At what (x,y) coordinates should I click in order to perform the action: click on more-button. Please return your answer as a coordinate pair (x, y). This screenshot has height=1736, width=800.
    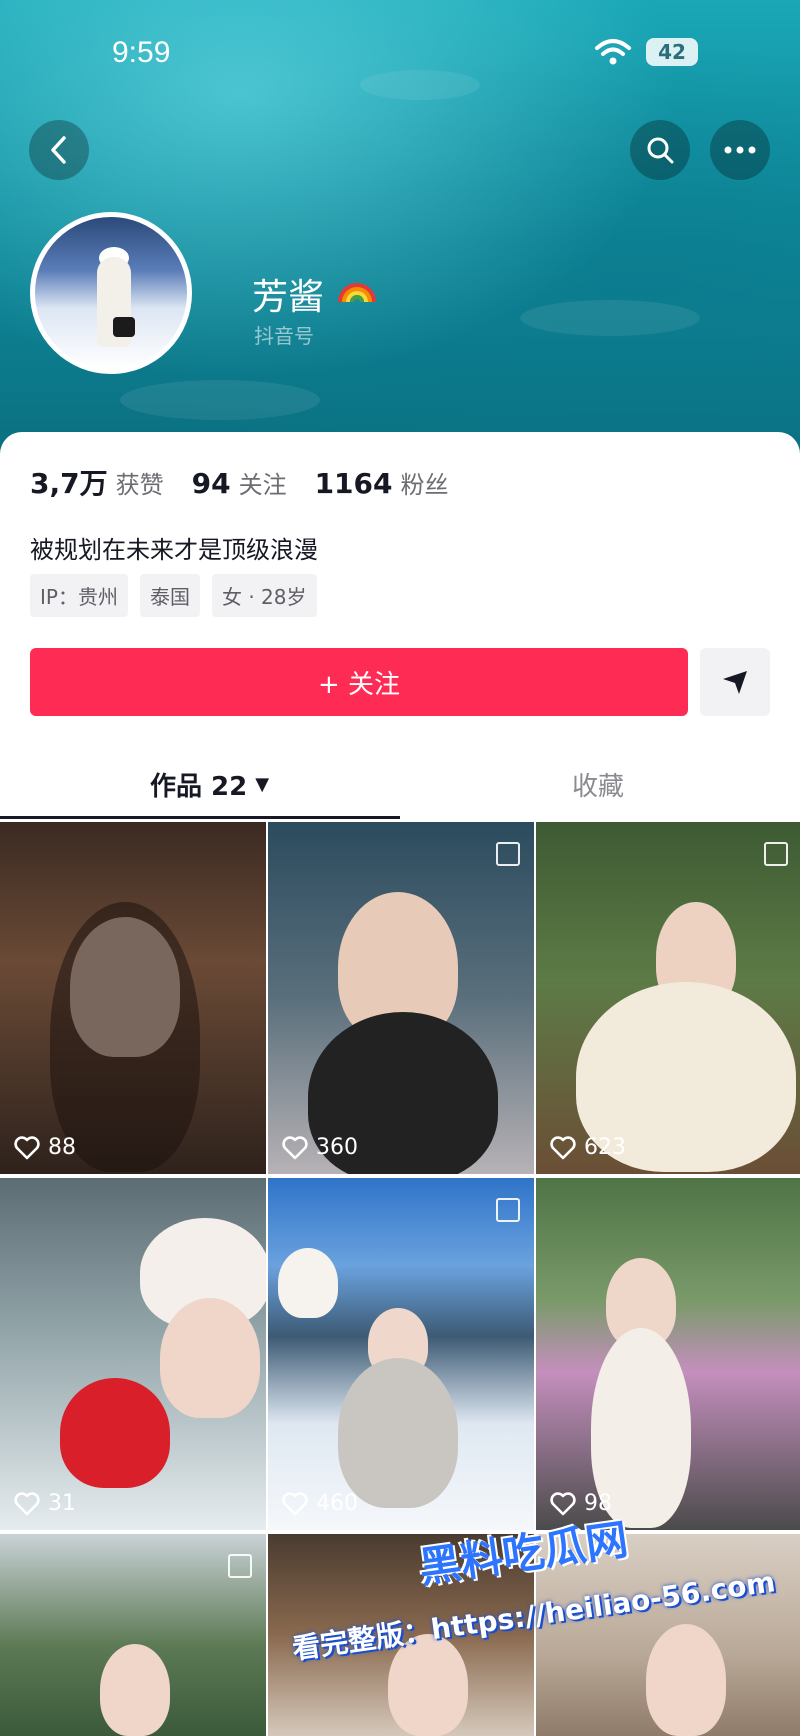
    Looking at the image, I should click on (740, 150).